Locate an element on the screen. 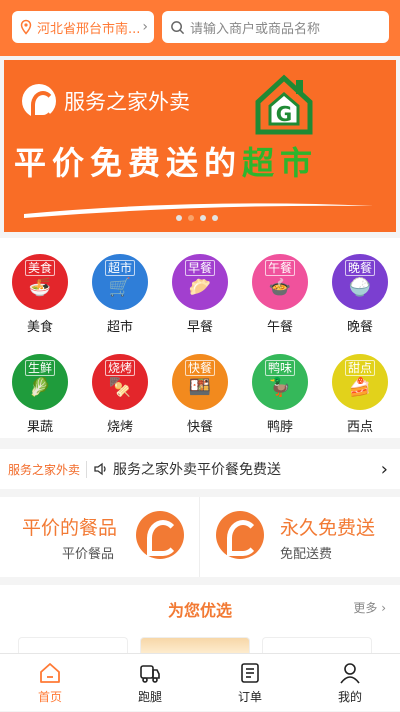 The image size is (400, 712). category-icon-tag: 烧烤 is located at coordinates (119, 368).